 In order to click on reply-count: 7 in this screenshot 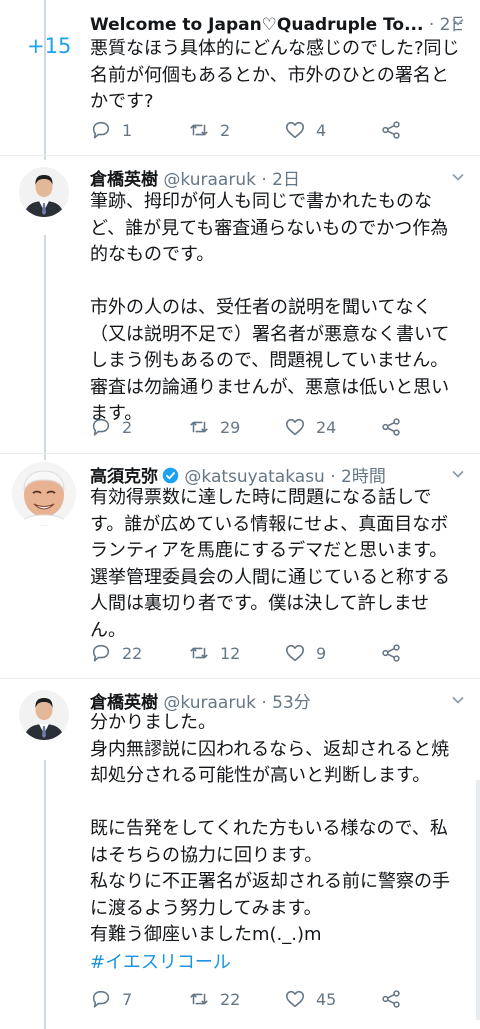, I will do `click(127, 999)`.